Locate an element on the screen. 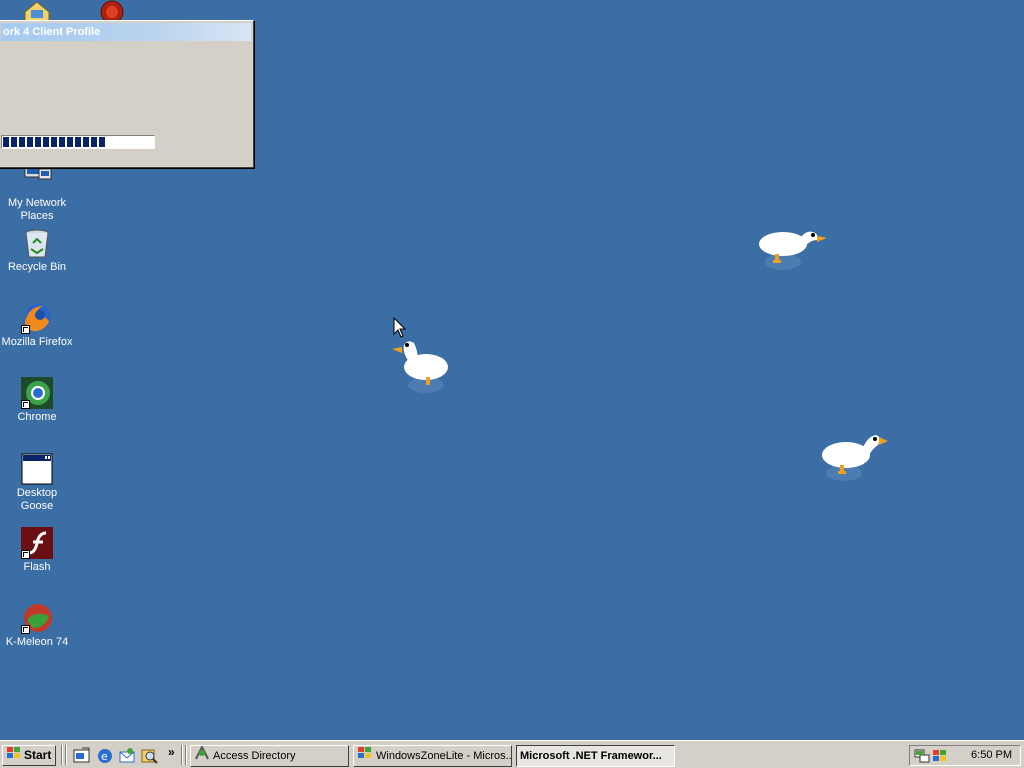  desktop-icon-k-meleon: K-Meleon 74 is located at coordinates (37, 625).